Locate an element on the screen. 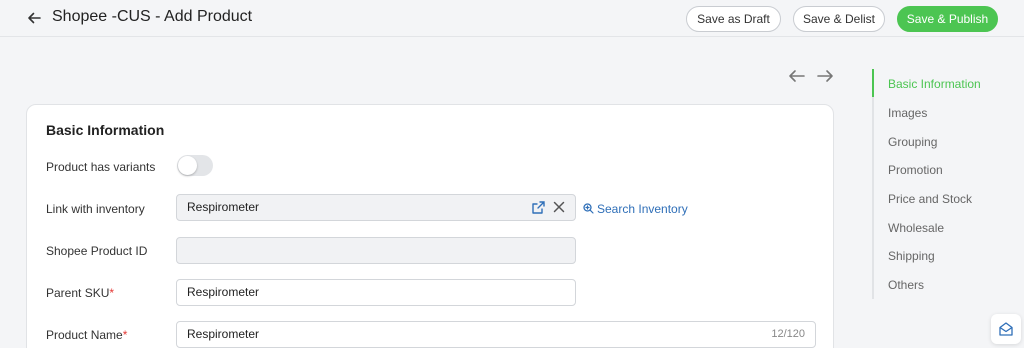  product-name-value: Respirometer is located at coordinates (223, 334).